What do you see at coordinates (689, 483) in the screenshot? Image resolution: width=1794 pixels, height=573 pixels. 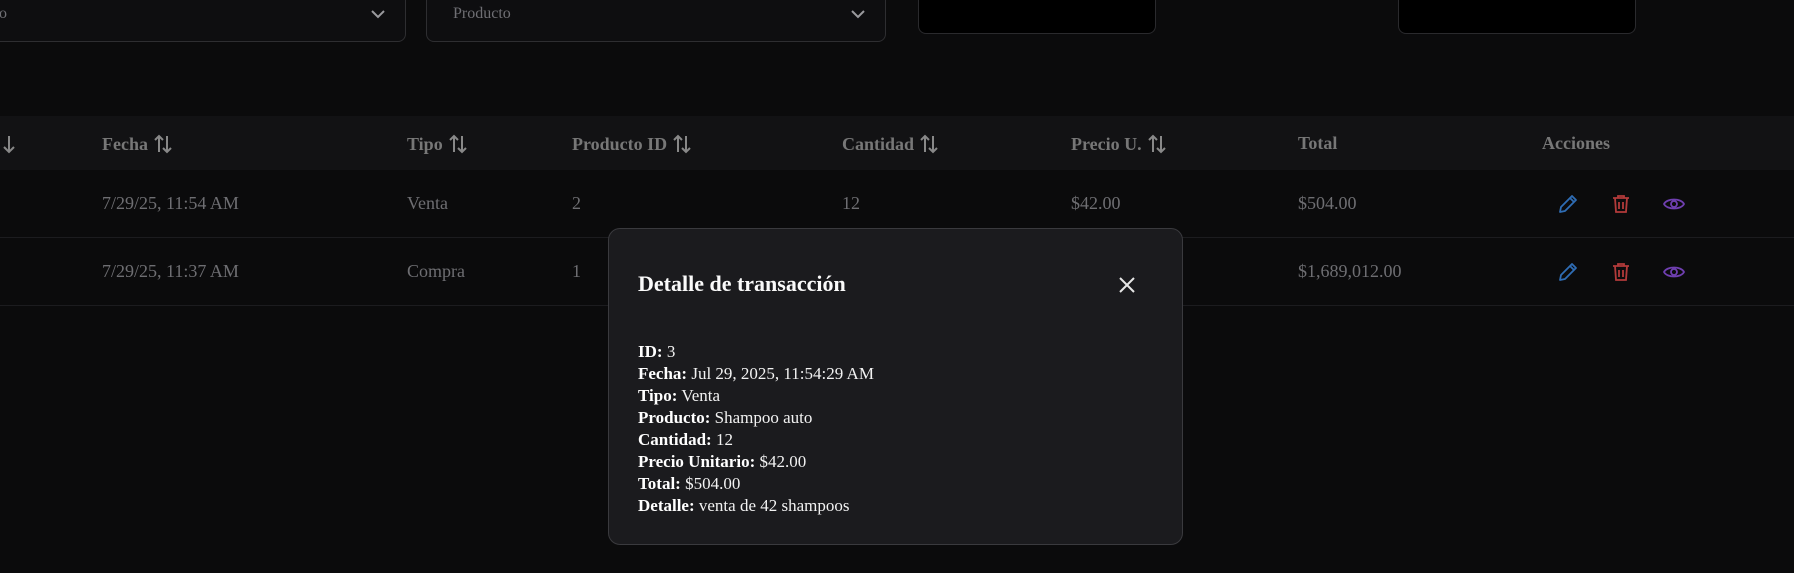 I see `detail-total: Total: $504.00` at bounding box center [689, 483].